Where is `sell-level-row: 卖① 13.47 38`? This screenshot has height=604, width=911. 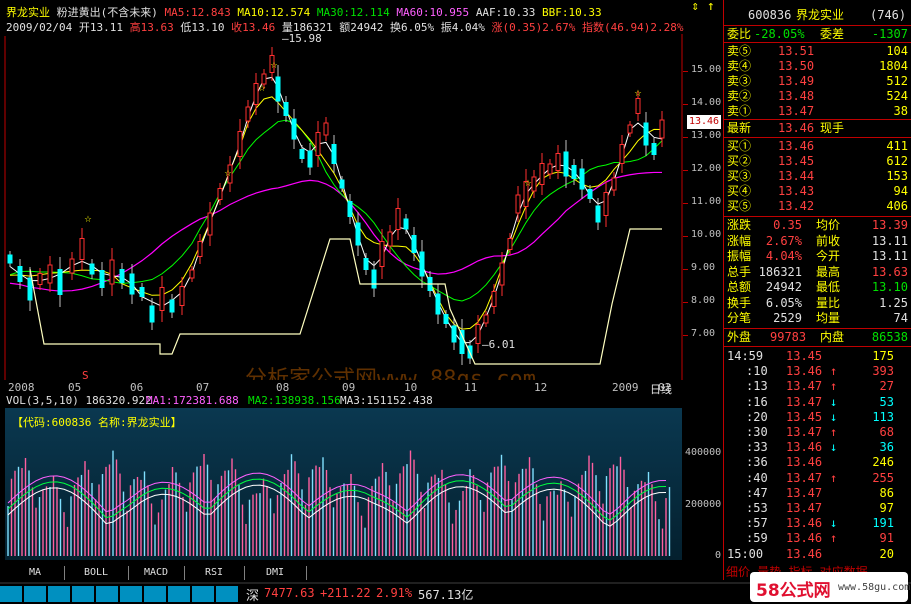 sell-level-row: 卖① 13.47 38 is located at coordinates (817, 111).